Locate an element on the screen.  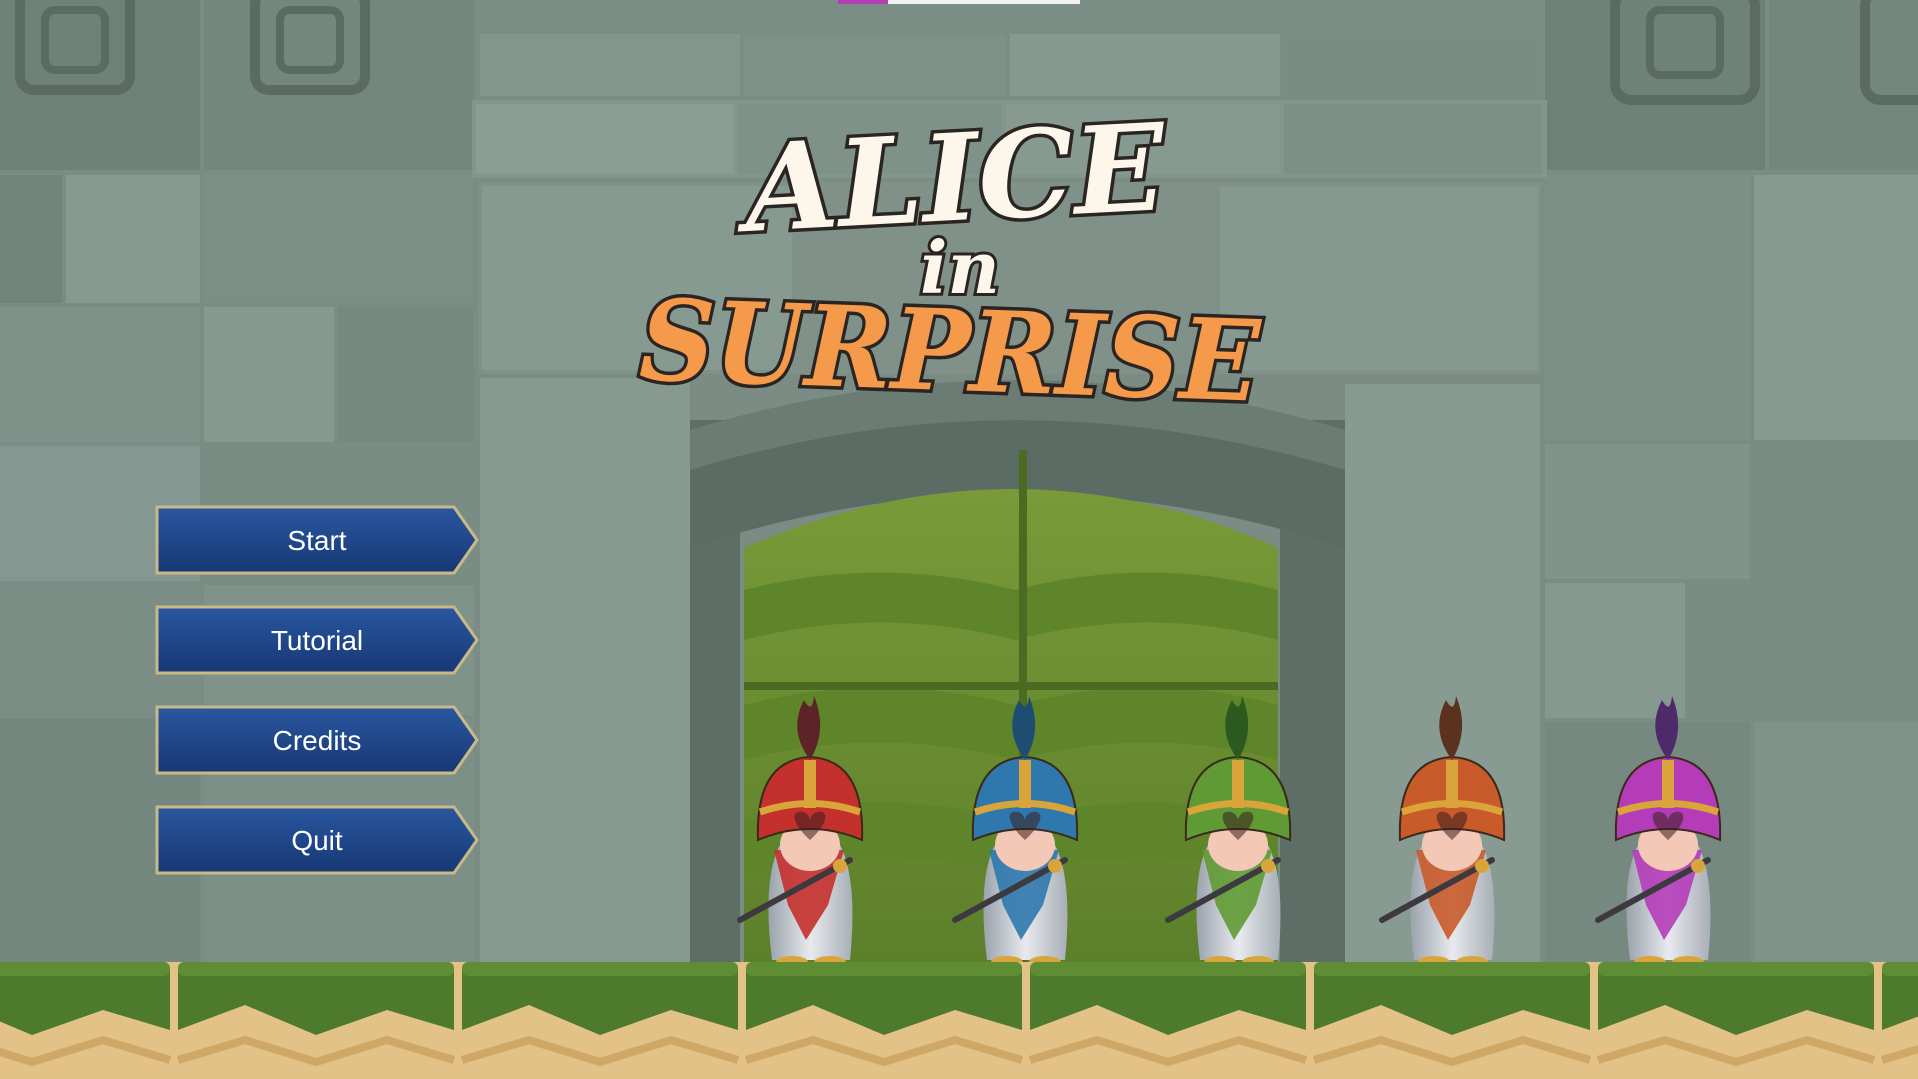
credits-button: Credits is located at coordinates (317, 740).